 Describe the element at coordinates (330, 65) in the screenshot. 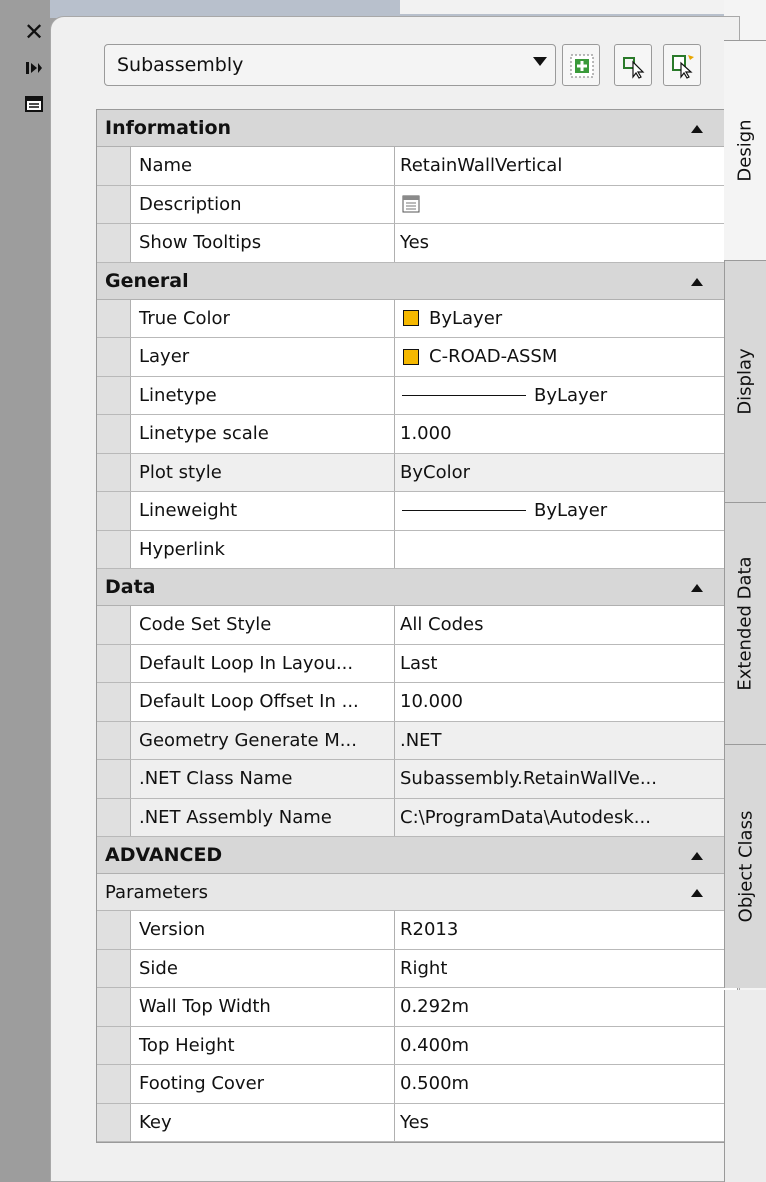

I see `object-type-dropdown: Subassembly` at that location.